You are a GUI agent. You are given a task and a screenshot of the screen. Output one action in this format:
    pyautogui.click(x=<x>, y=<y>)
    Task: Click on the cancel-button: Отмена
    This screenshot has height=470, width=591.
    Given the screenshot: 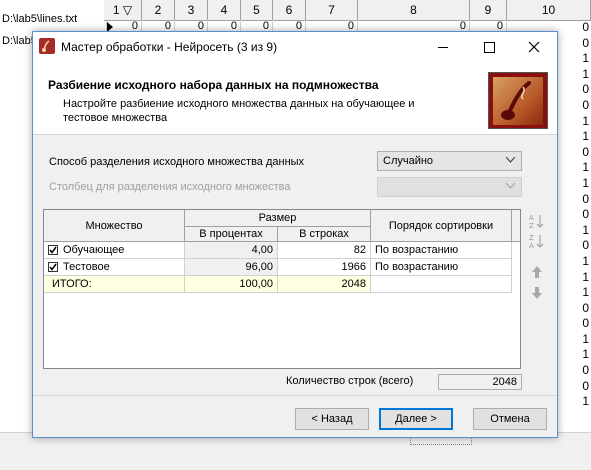 What is the action you would take?
    pyautogui.click(x=510, y=419)
    